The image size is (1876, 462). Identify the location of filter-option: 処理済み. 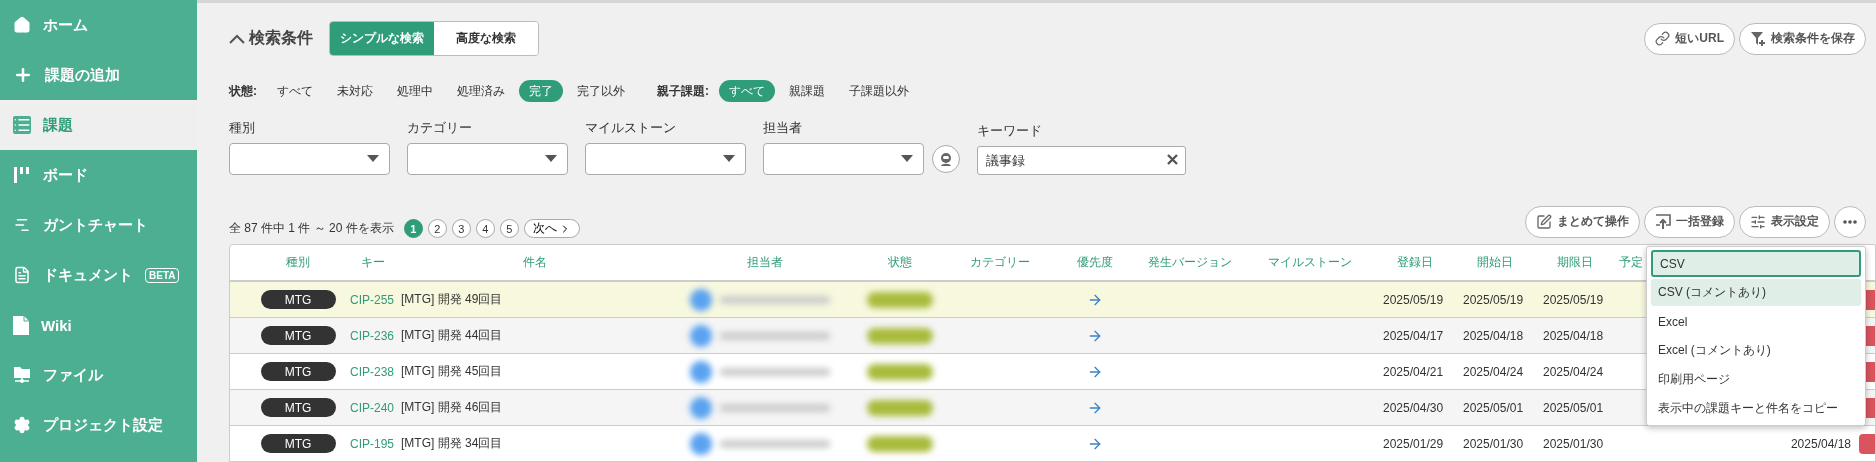
(481, 91).